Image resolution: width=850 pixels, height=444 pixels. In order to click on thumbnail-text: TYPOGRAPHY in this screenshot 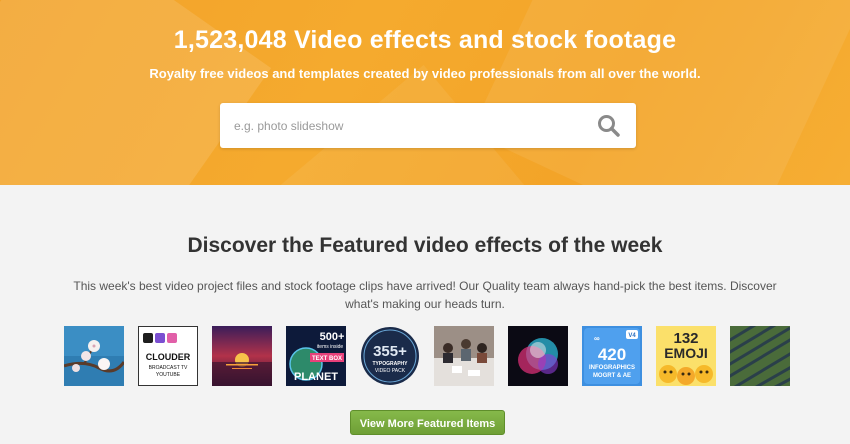, I will do `click(390, 364)`.